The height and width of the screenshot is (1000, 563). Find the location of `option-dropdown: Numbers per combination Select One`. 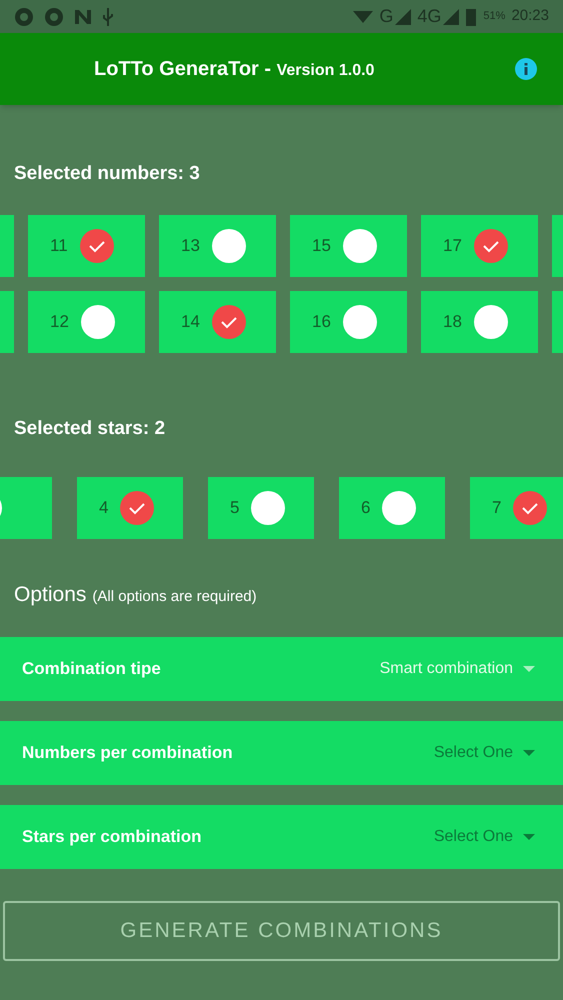

option-dropdown: Numbers per combination Select One is located at coordinates (281, 752).